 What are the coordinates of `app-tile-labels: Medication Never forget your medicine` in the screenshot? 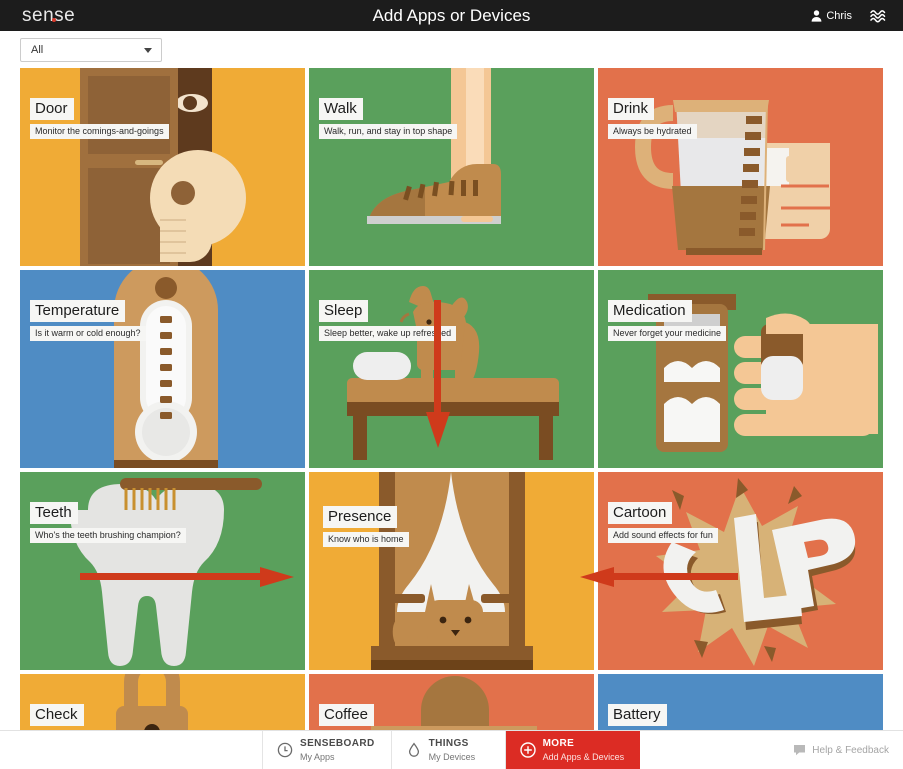 It's located at (667, 320).